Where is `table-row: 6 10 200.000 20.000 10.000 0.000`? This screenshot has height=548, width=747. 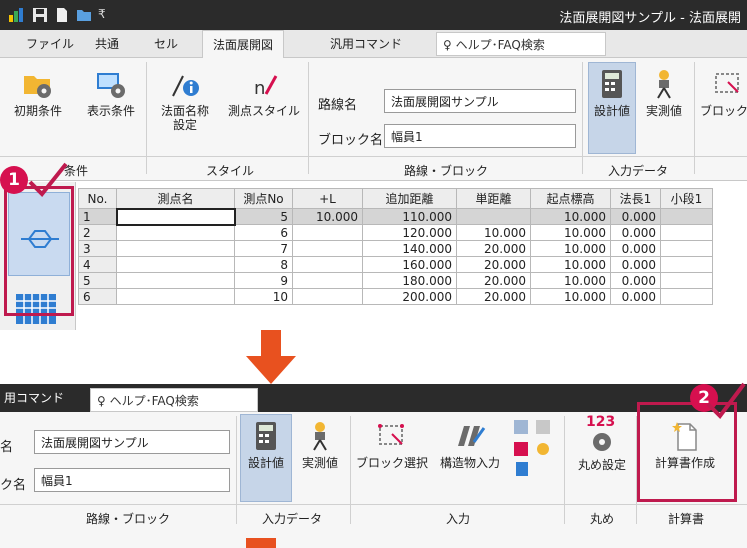 table-row: 6 10 200.000 20.000 10.000 0.000 is located at coordinates (395, 296).